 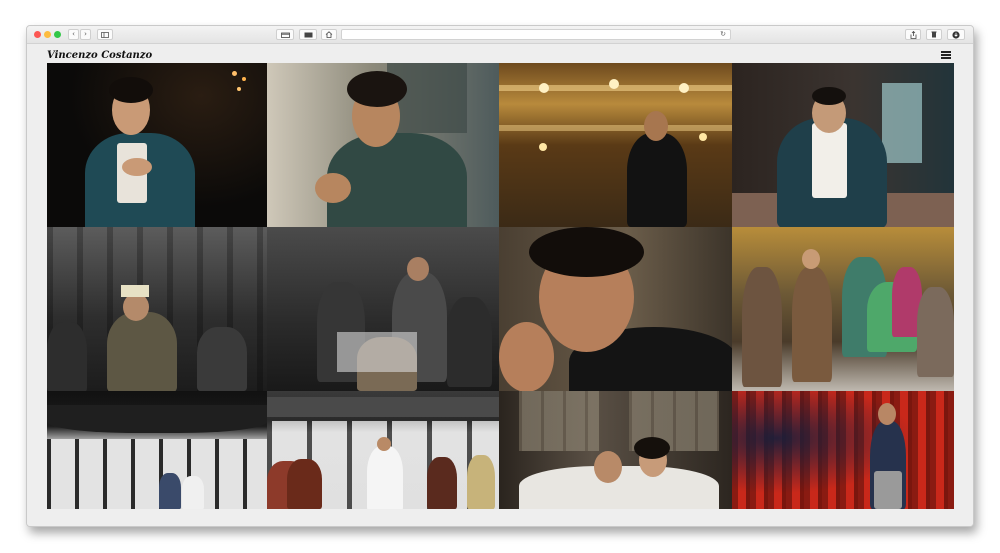 What do you see at coordinates (47, 34) in the screenshot?
I see `minimize-window-button` at bounding box center [47, 34].